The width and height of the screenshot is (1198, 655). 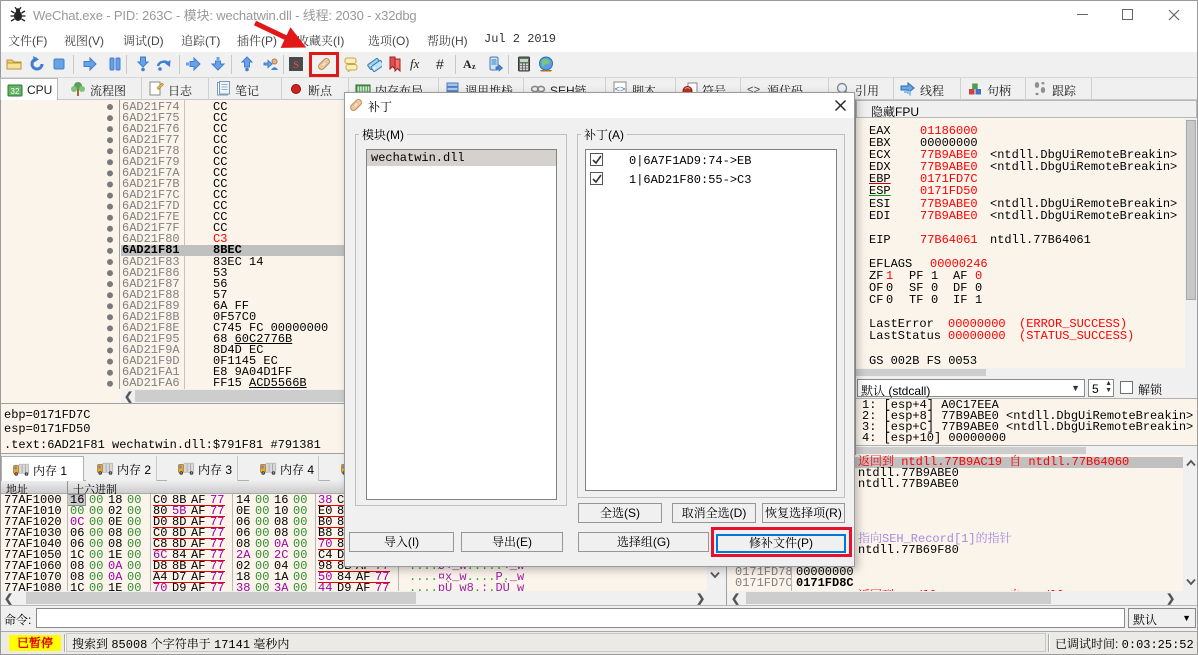 What do you see at coordinates (474, 66) in the screenshot?
I see `svg-text: z` at bounding box center [474, 66].